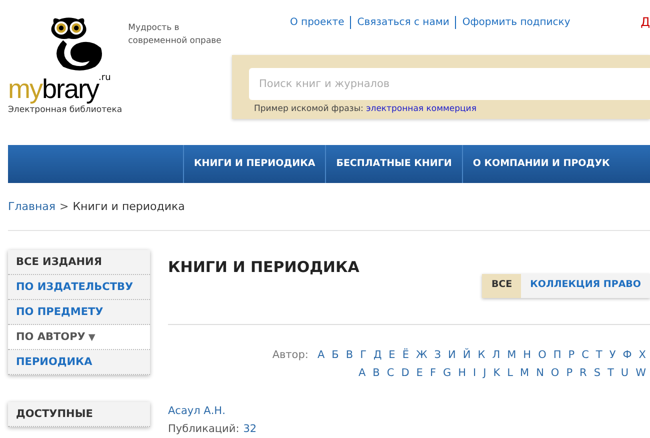 Image resolution: width=650 pixels, height=438 pixels. I want to click on author-link: Асаул А.Н., so click(197, 411).